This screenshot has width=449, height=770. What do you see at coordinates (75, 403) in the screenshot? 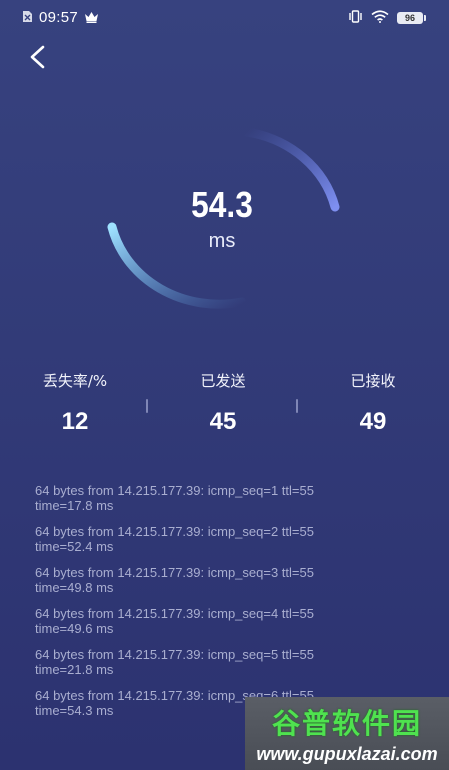
I see `stat-loss-rate: 丢失率/% 12` at bounding box center [75, 403].